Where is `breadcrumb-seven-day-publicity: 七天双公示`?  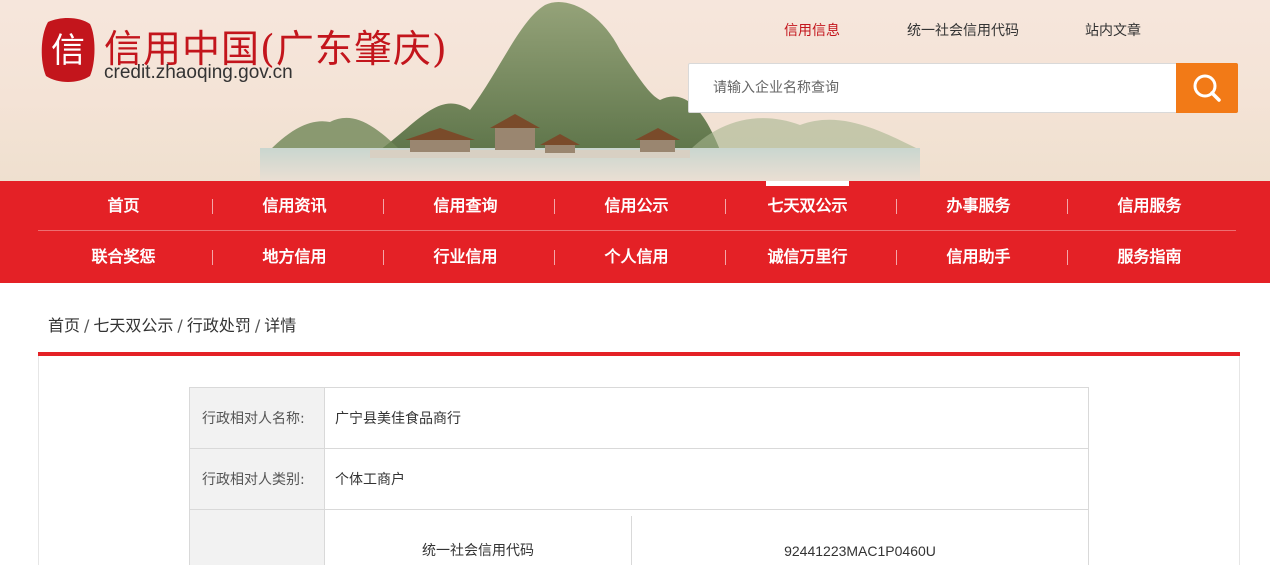
breadcrumb-seven-day-publicity: 七天双公示 is located at coordinates (133, 325).